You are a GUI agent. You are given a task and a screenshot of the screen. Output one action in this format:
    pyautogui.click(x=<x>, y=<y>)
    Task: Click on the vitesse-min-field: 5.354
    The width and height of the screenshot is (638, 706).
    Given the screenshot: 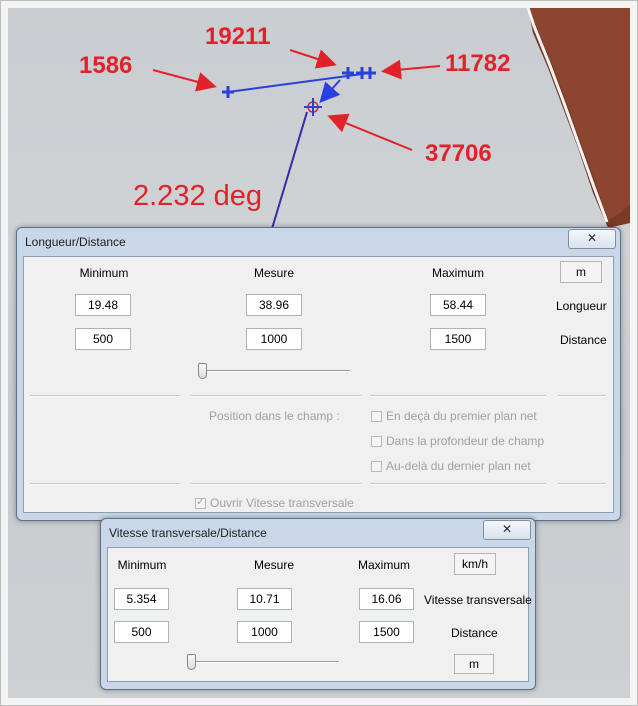 What is the action you would take?
    pyautogui.click(x=141, y=599)
    